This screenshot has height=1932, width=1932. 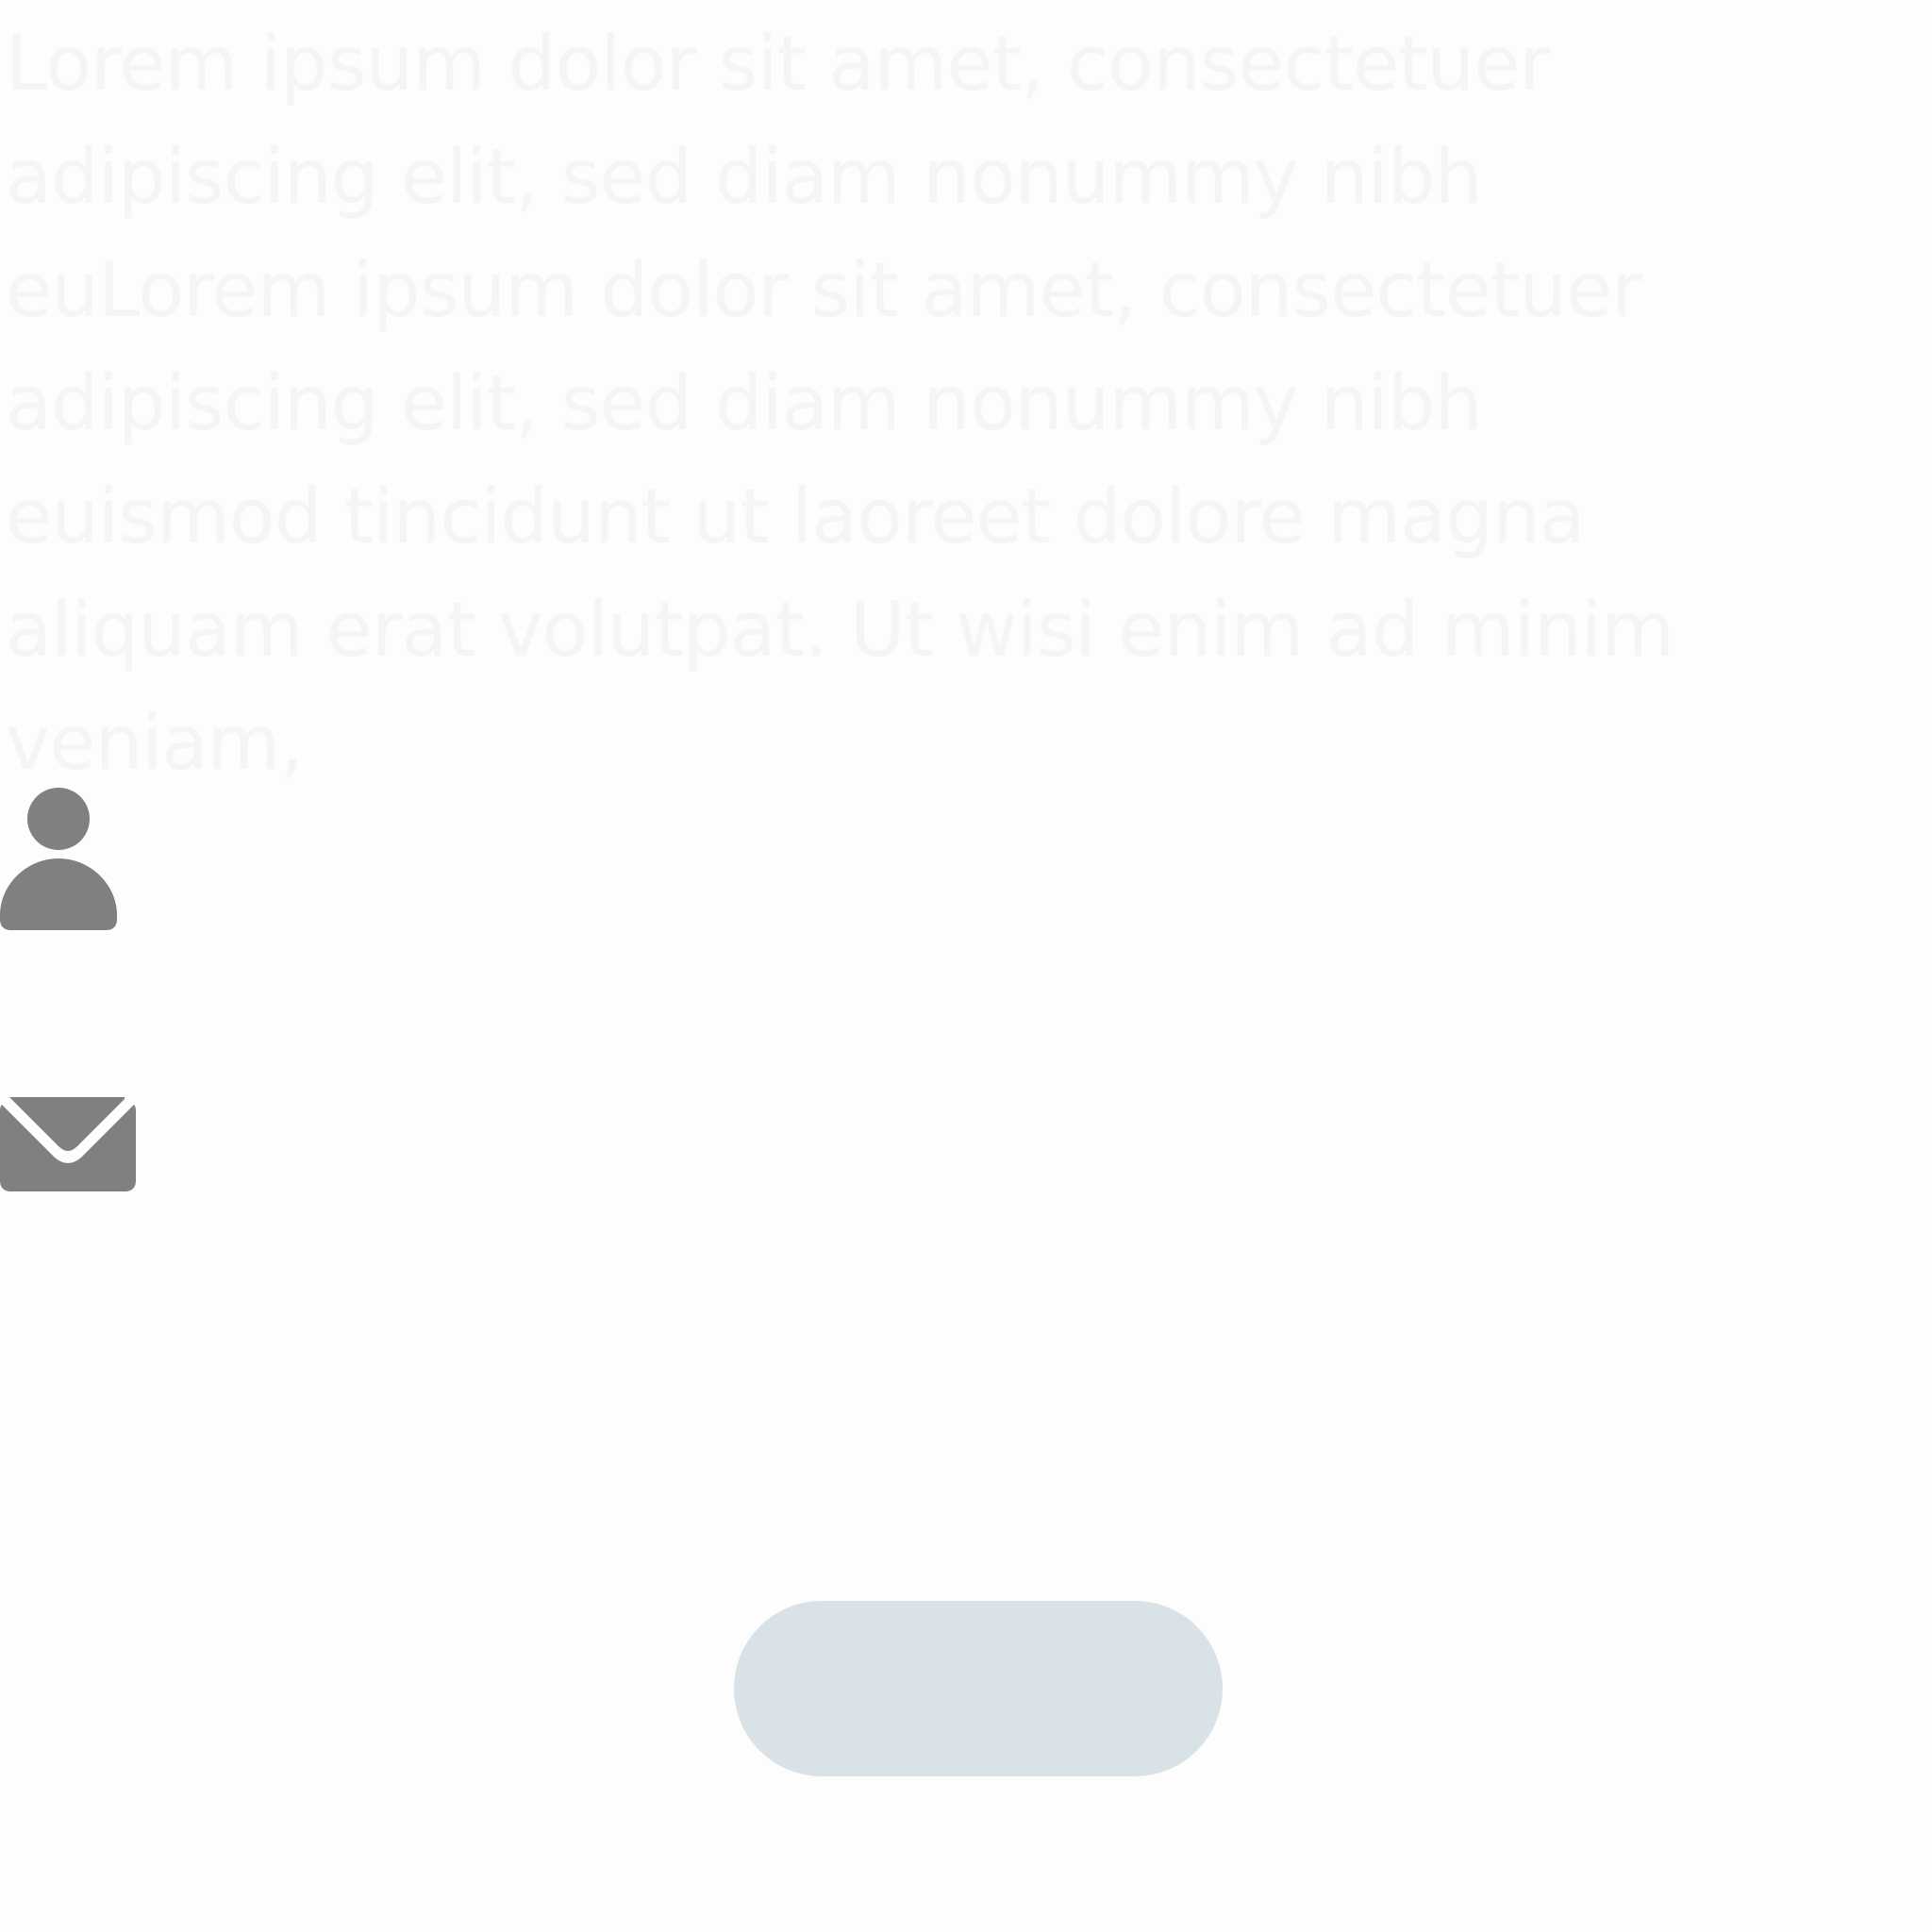 I want to click on user-icon, so click(x=58, y=859).